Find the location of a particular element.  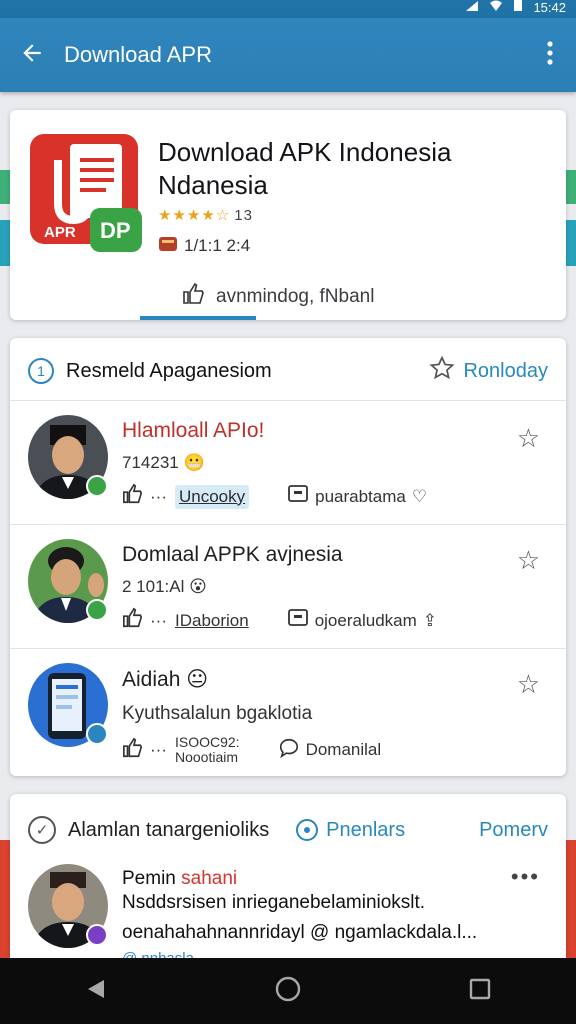

share-label: puarabtama is located at coordinates (360, 496).